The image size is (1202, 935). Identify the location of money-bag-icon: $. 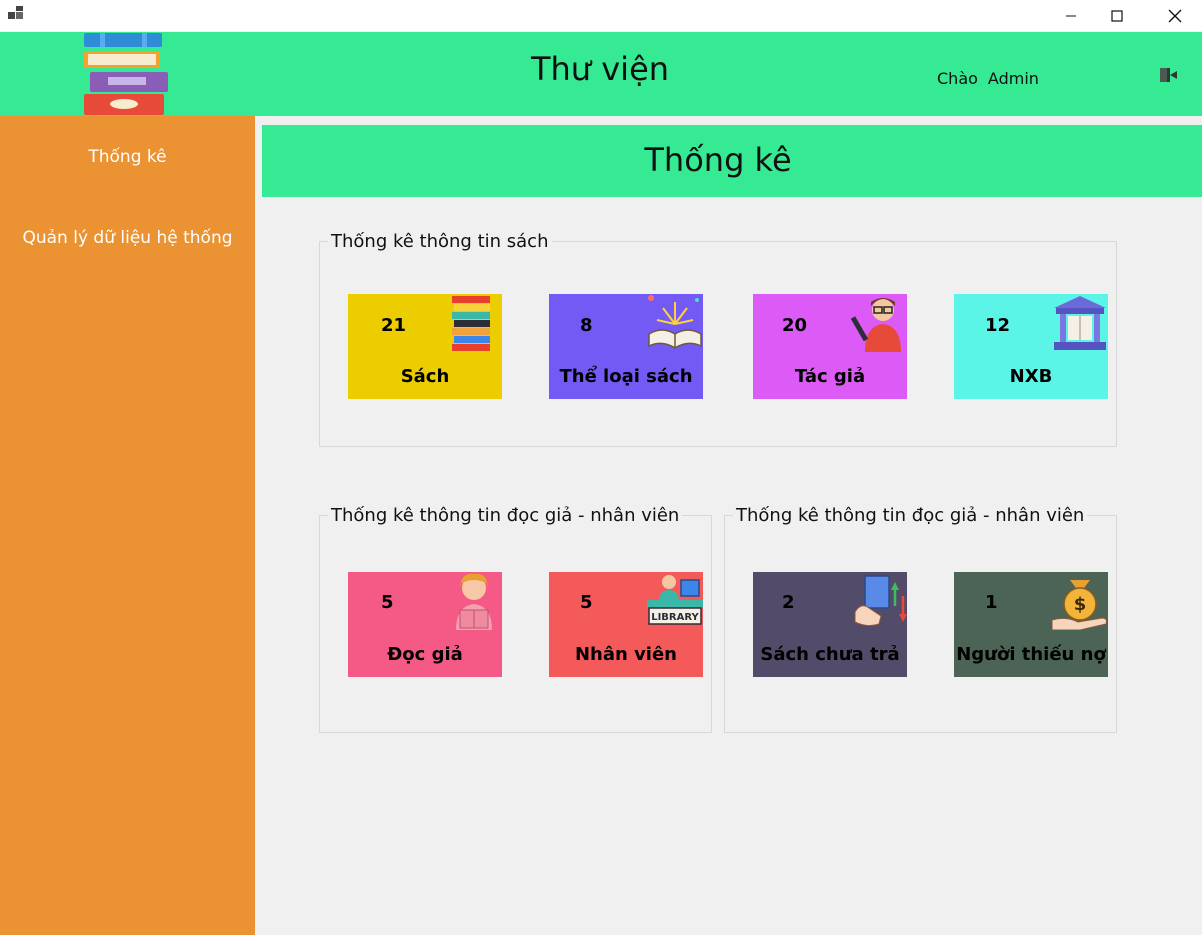
(1079, 605).